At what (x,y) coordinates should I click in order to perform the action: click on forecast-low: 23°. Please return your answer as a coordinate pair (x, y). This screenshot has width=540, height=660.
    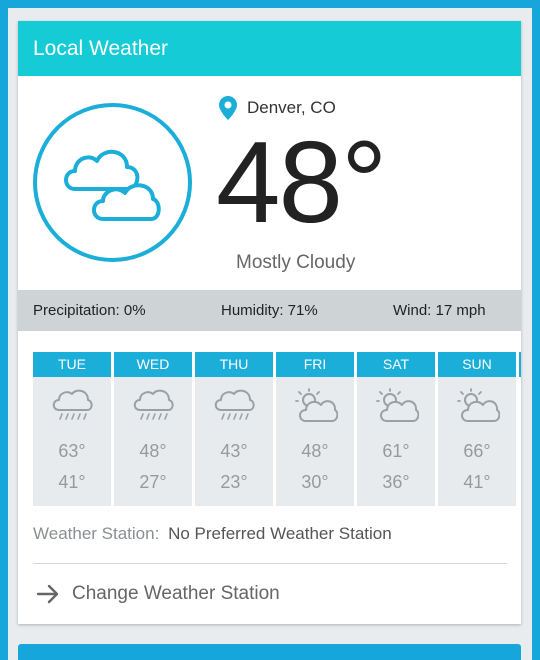
    Looking at the image, I should click on (234, 482).